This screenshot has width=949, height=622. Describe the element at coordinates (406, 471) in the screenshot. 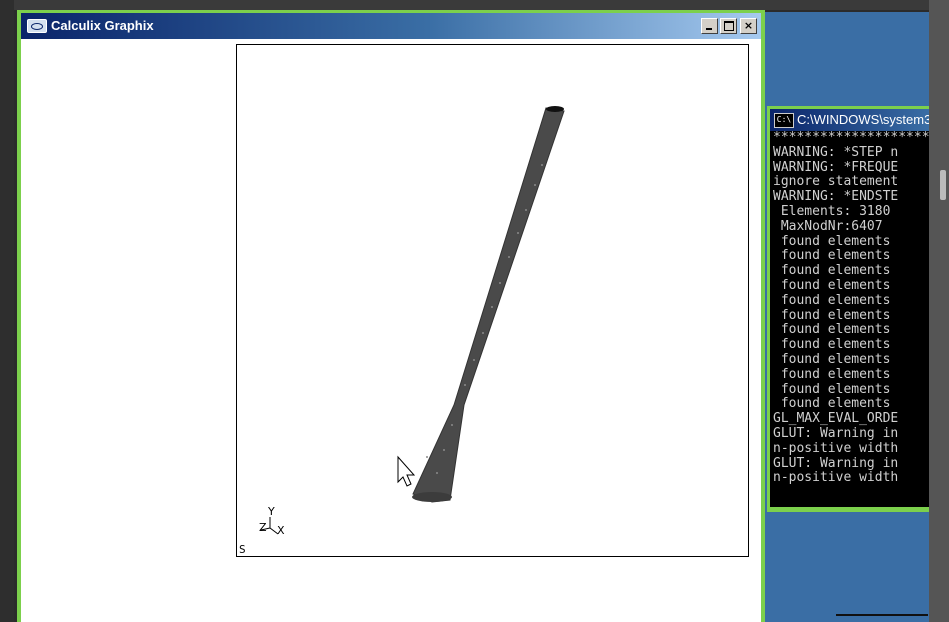

I see `mouse-cursor-icon` at that location.